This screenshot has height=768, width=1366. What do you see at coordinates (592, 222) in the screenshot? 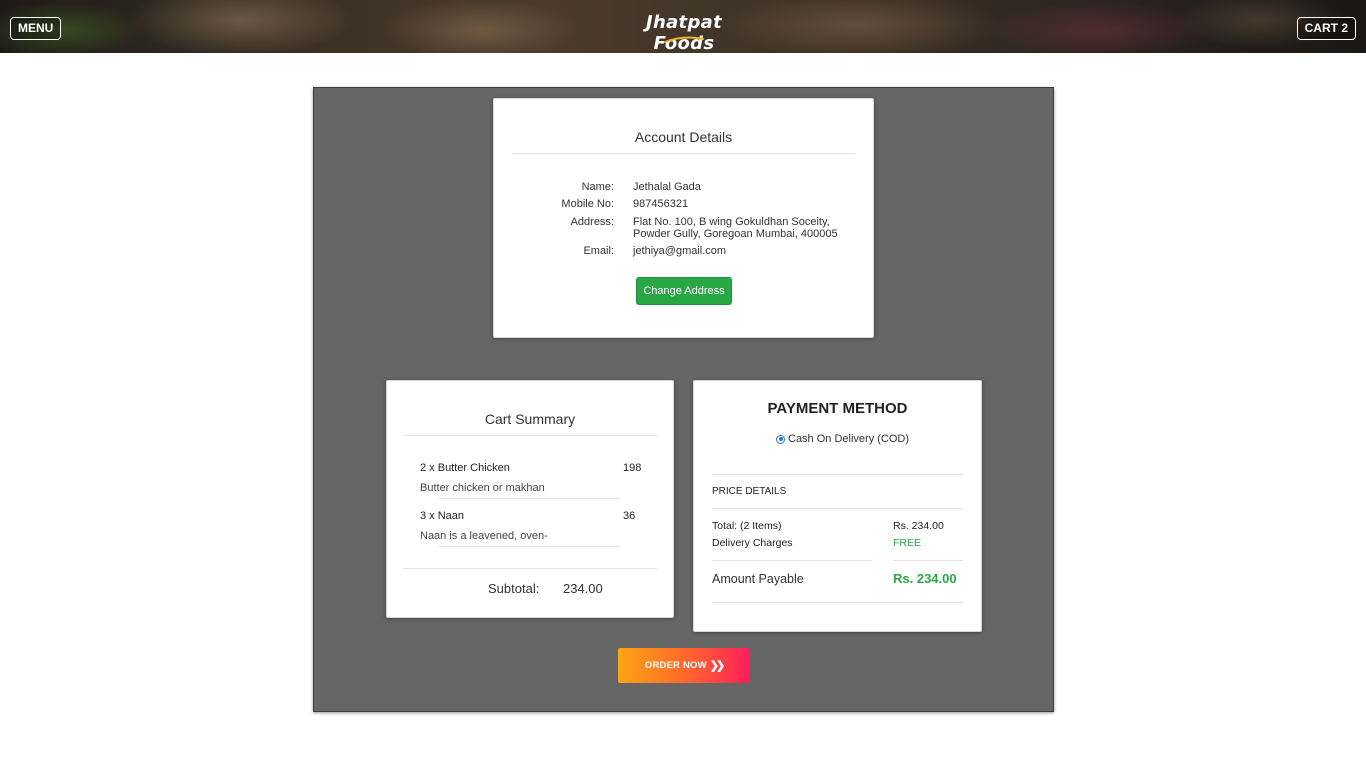
I see `address-label: Address:` at bounding box center [592, 222].